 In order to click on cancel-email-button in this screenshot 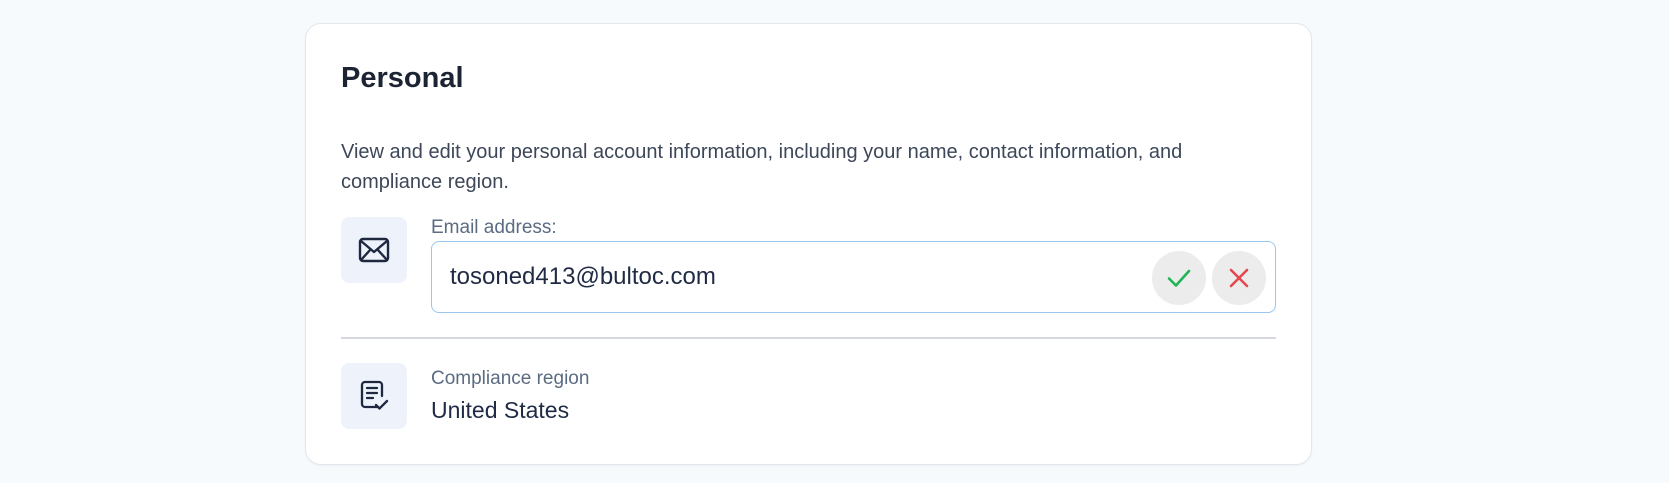, I will do `click(1239, 278)`.